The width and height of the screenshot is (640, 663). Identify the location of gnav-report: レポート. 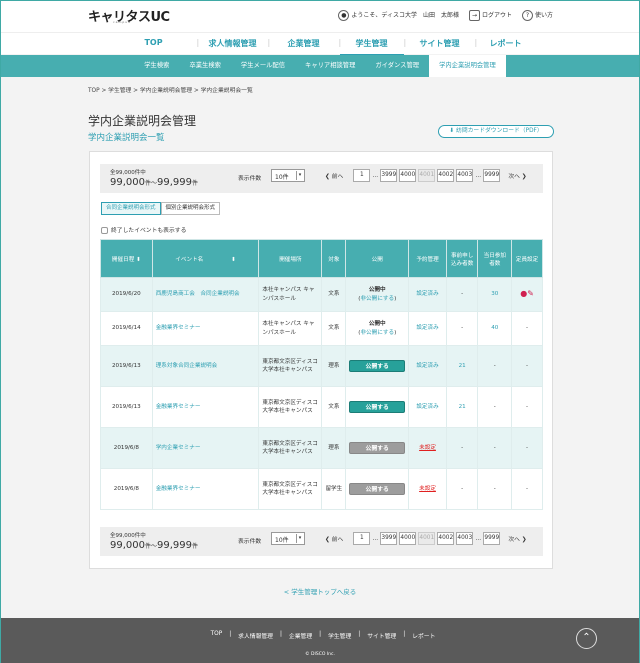
(506, 44).